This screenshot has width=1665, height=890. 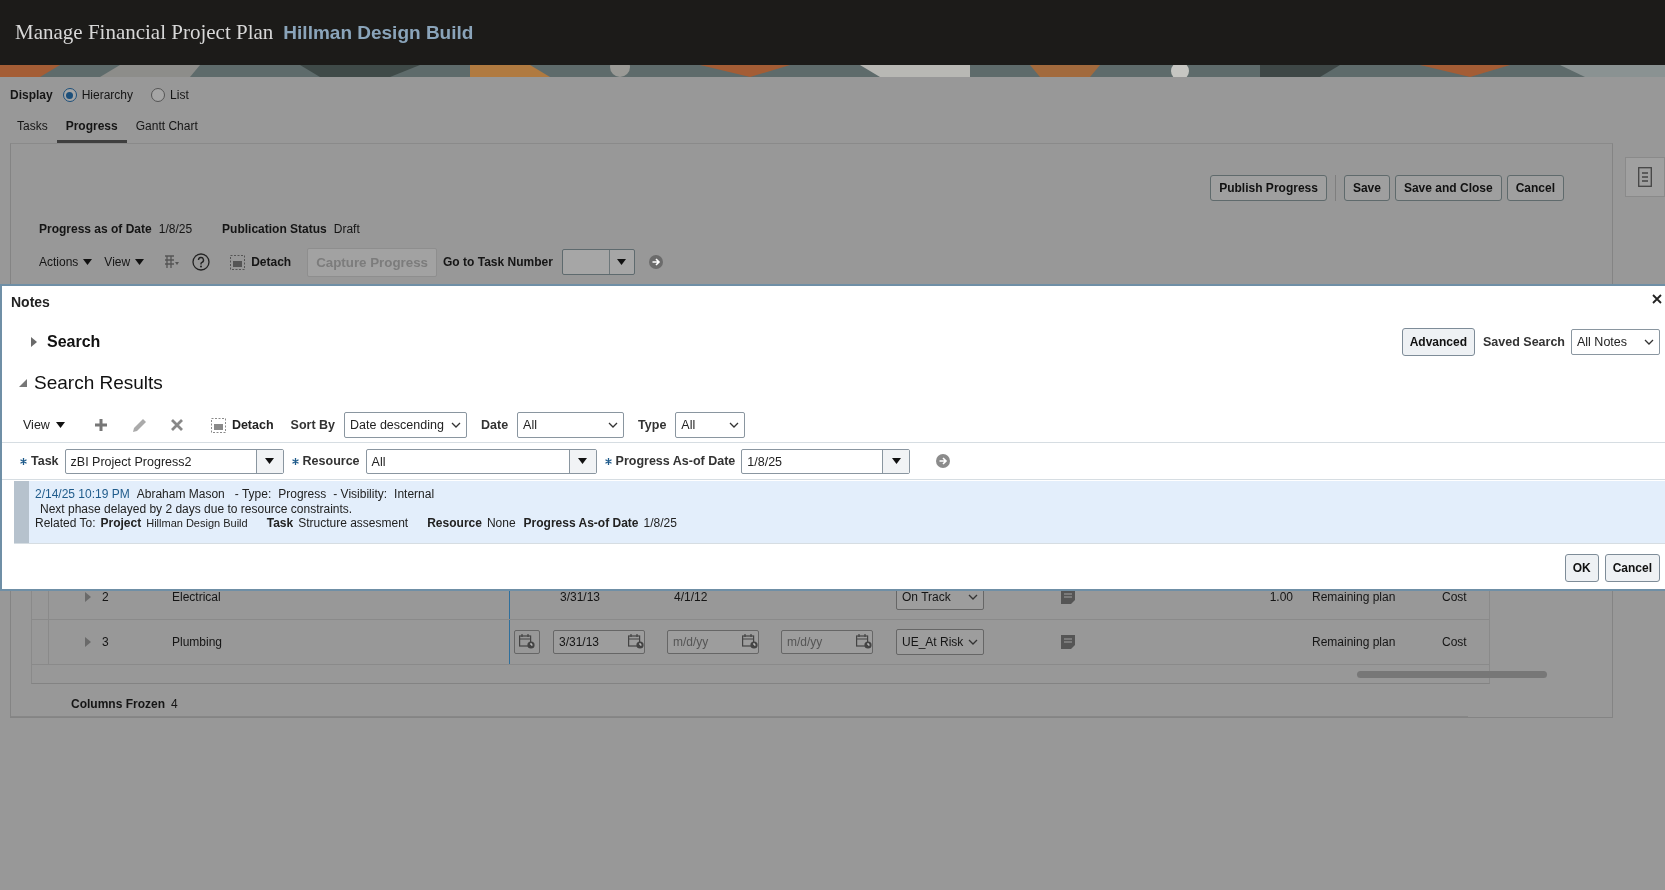 What do you see at coordinates (30, 303) in the screenshot?
I see `dialog-title: Notes` at bounding box center [30, 303].